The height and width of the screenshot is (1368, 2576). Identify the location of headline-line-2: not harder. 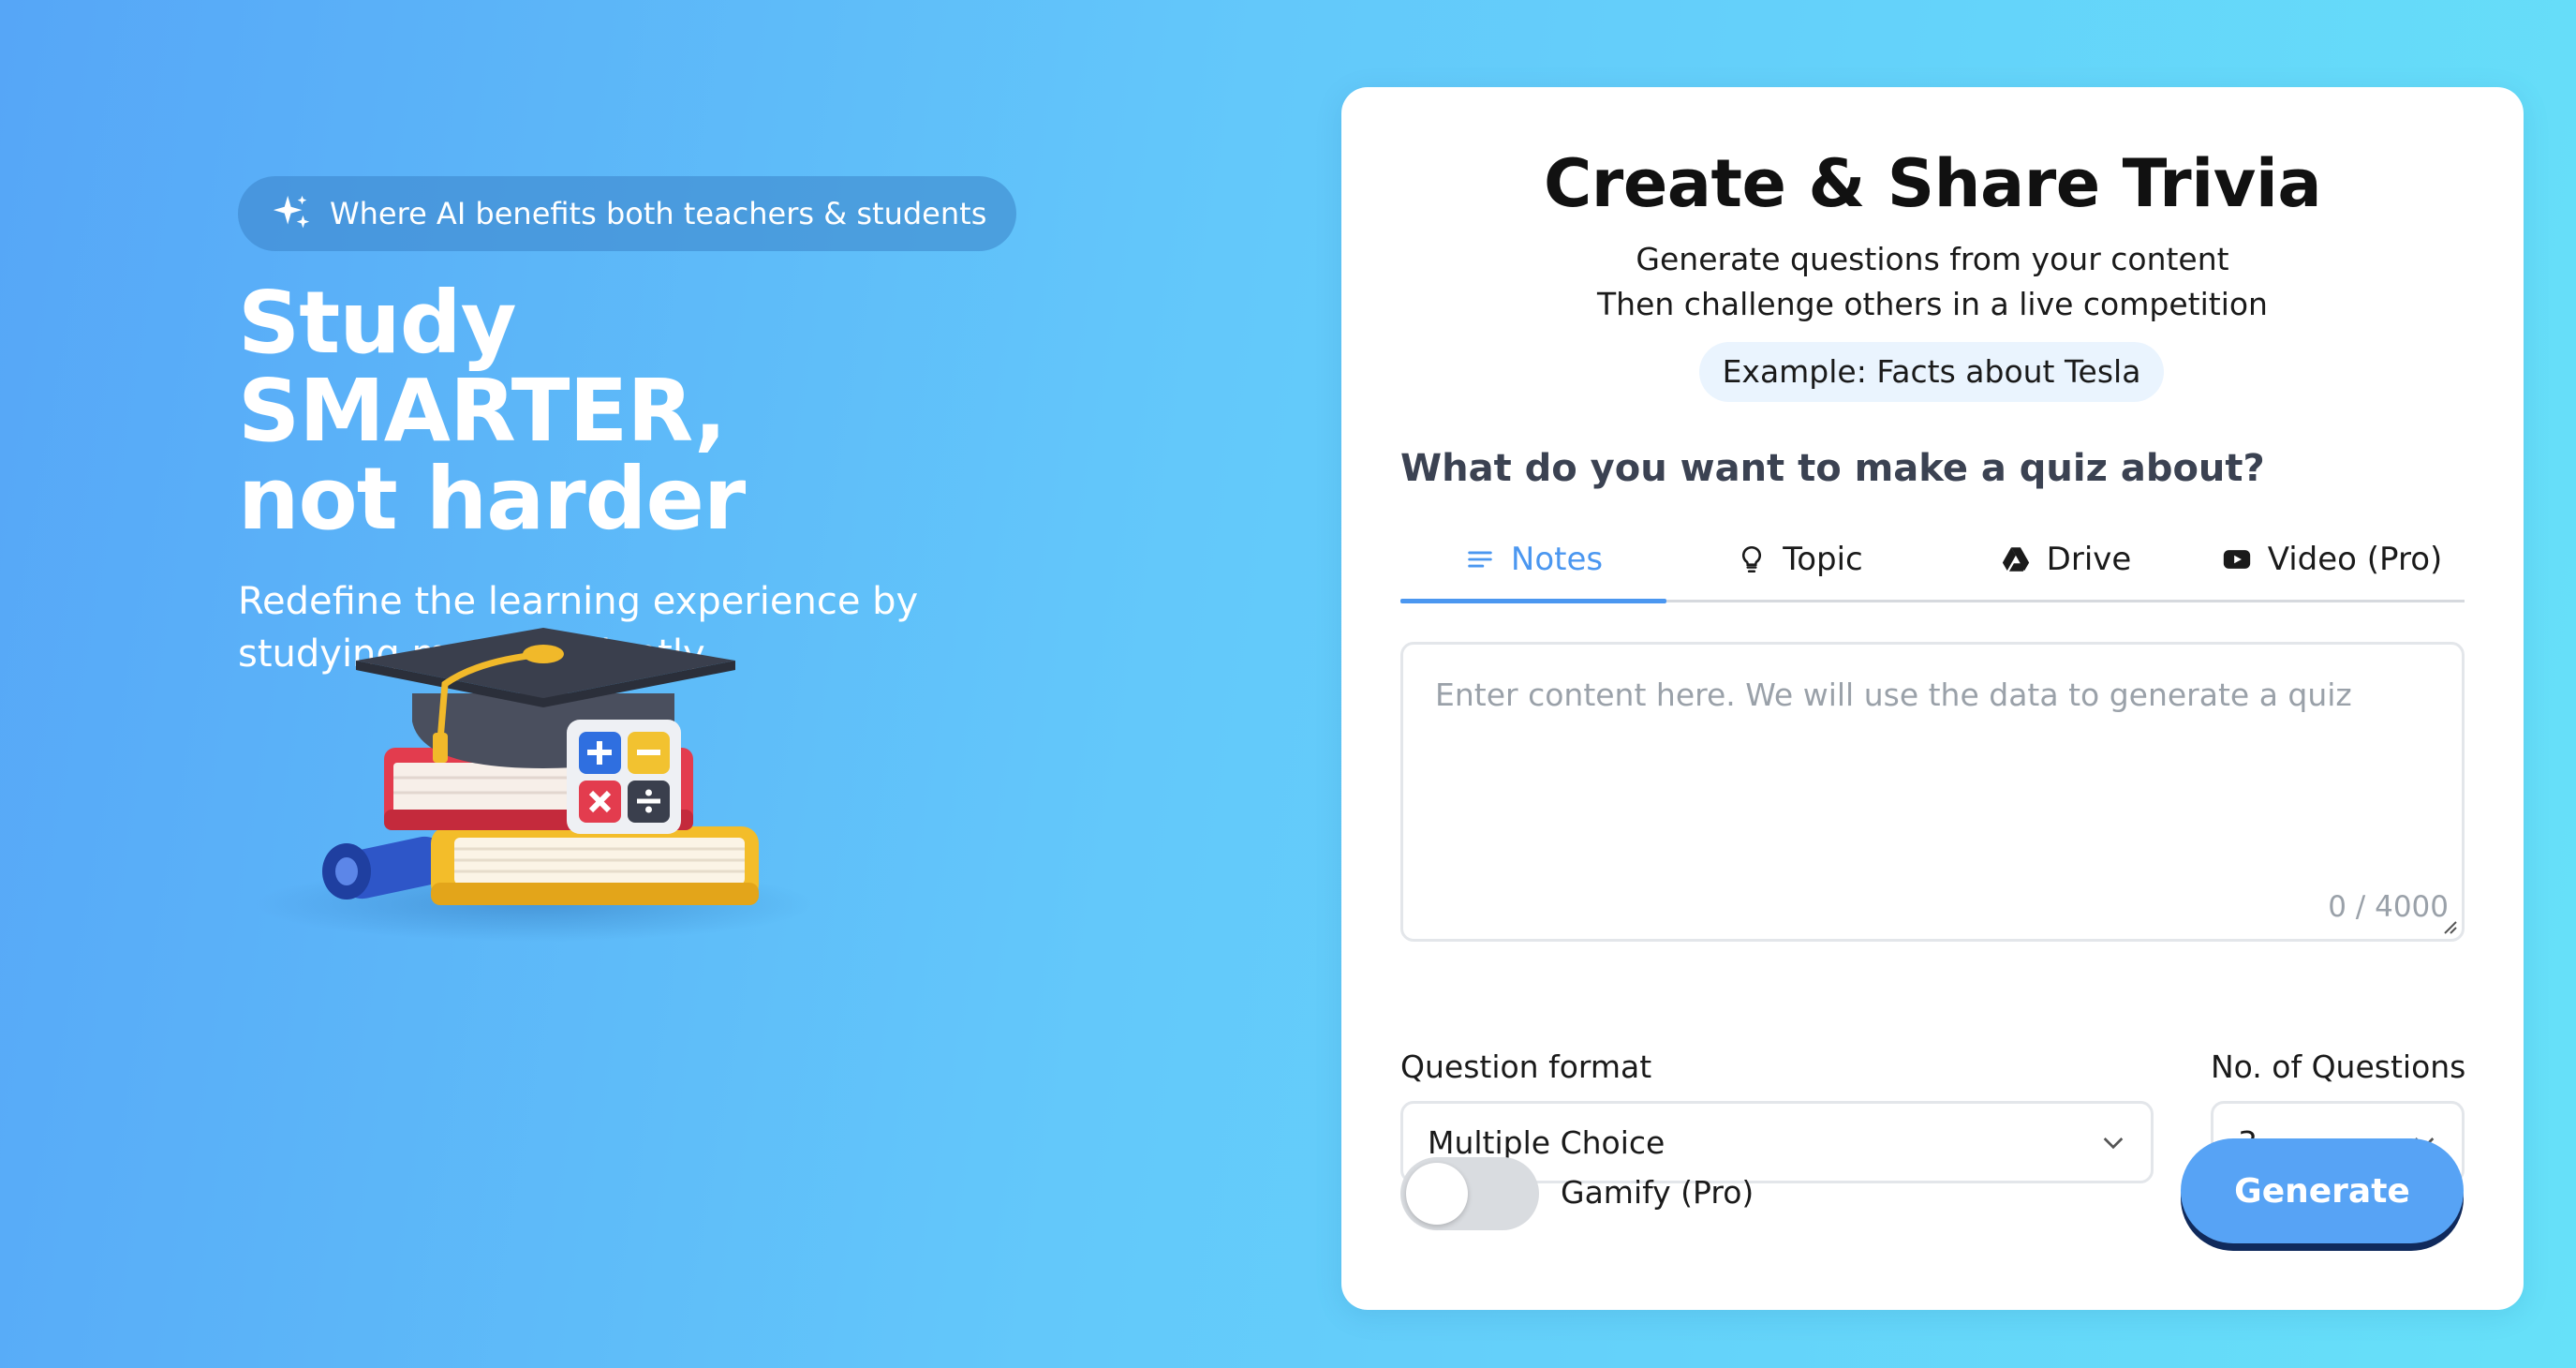
(492, 499).